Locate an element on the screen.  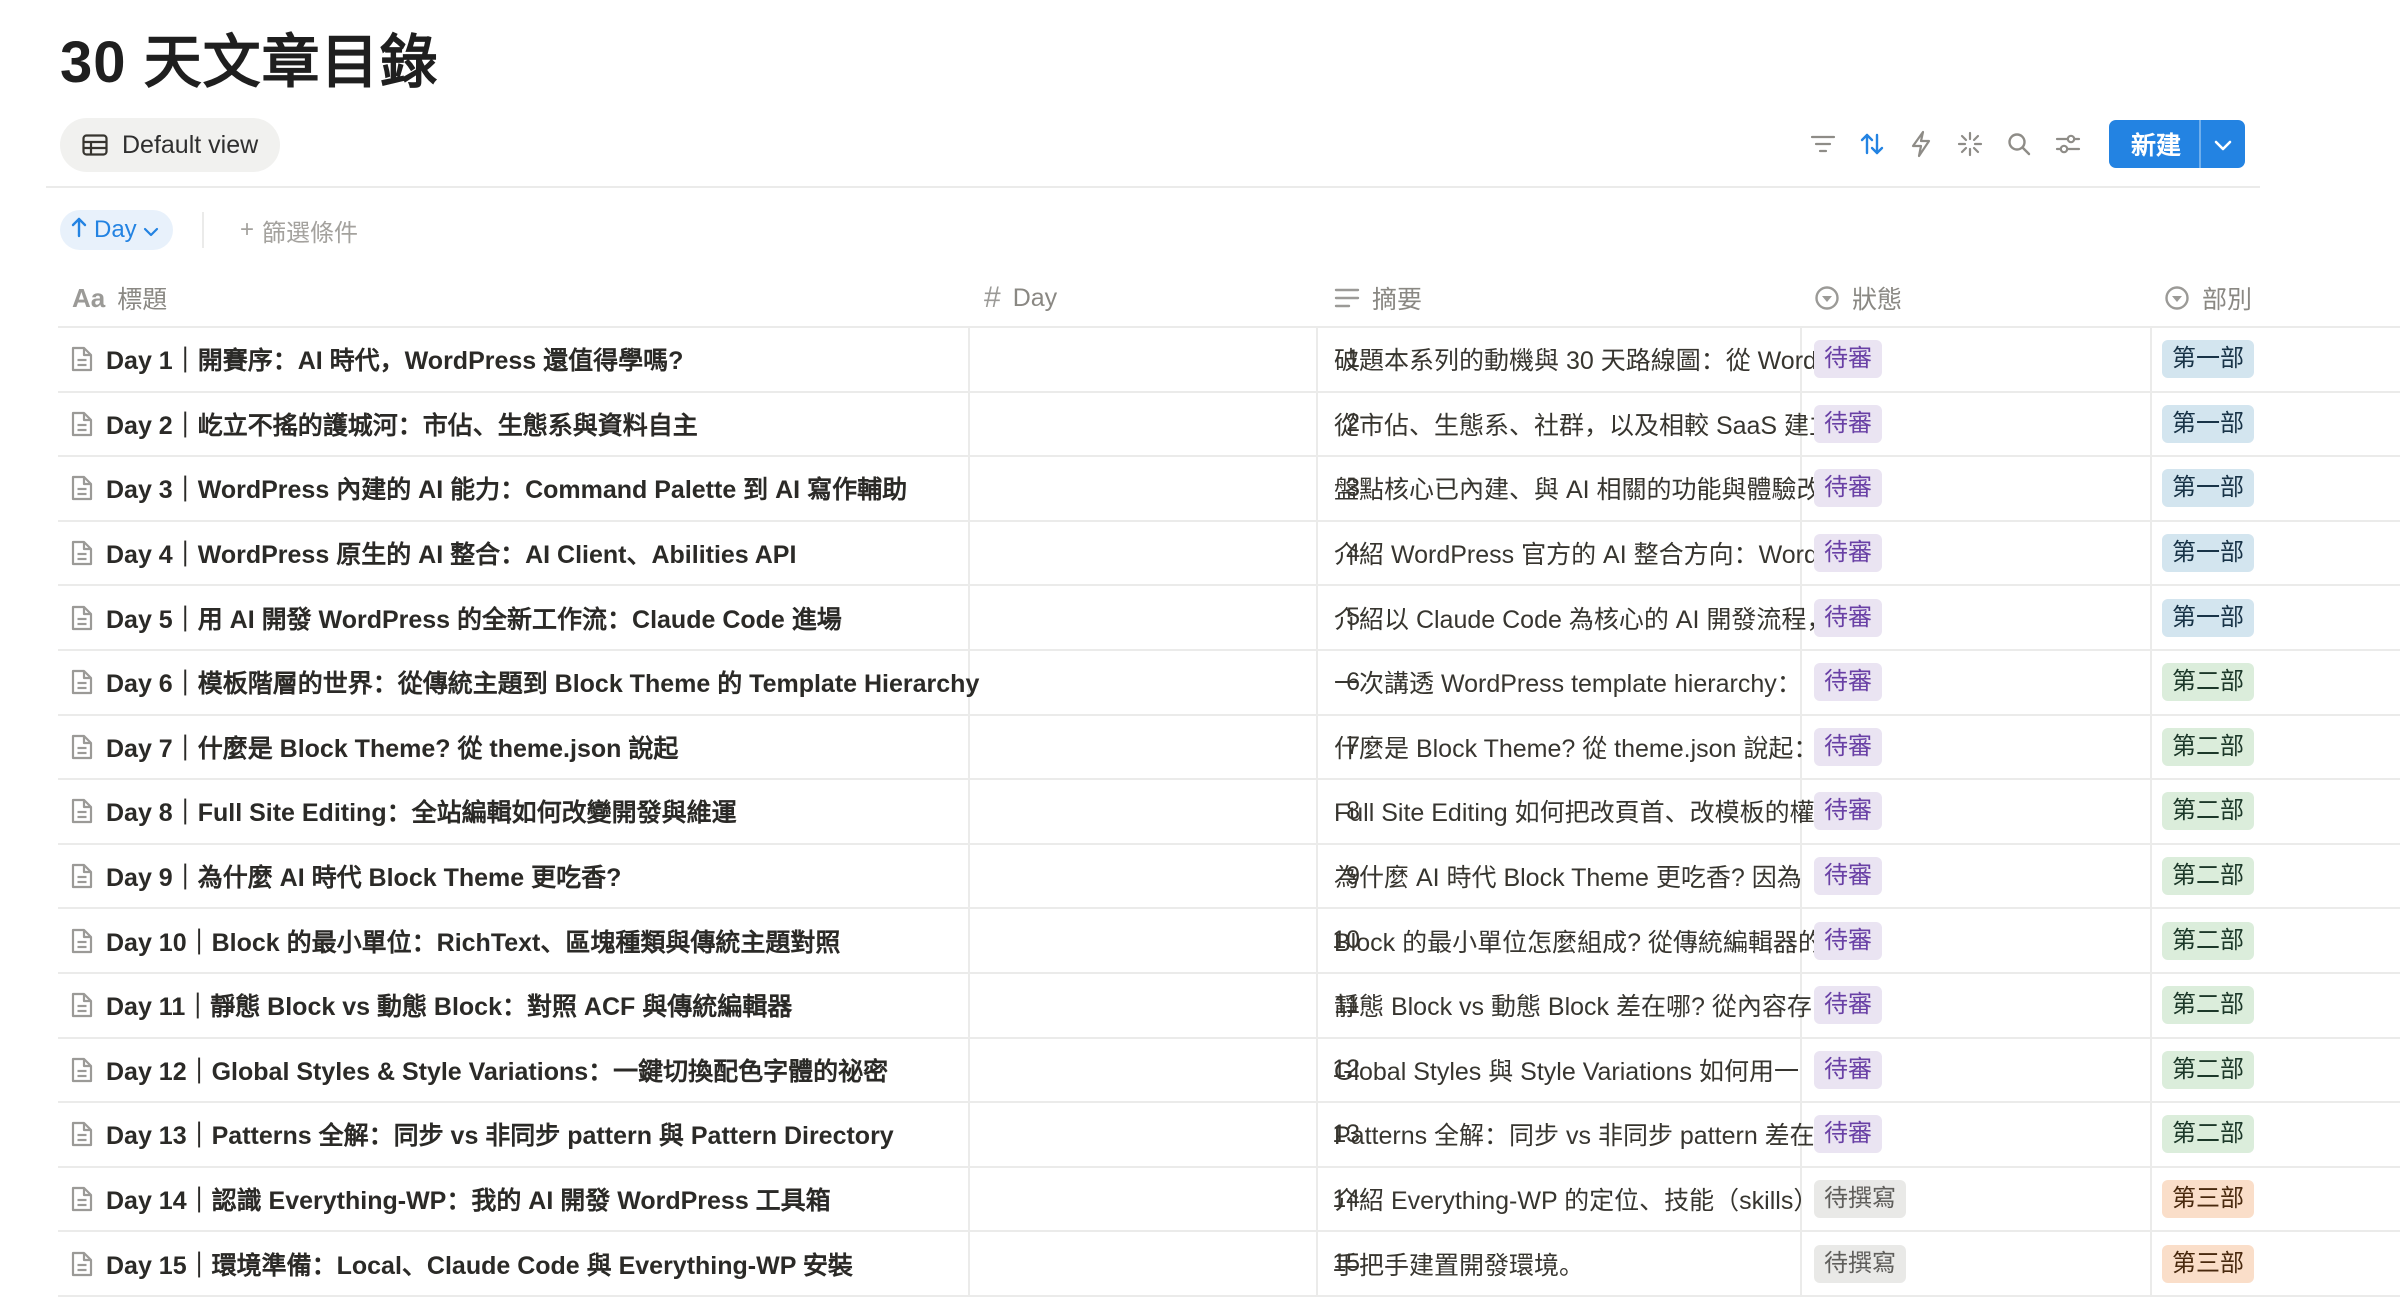
row-summary-cell: 從市佔、生態系、社群，以及相較 SaaS 建立 is located at coordinates (1596, 424).